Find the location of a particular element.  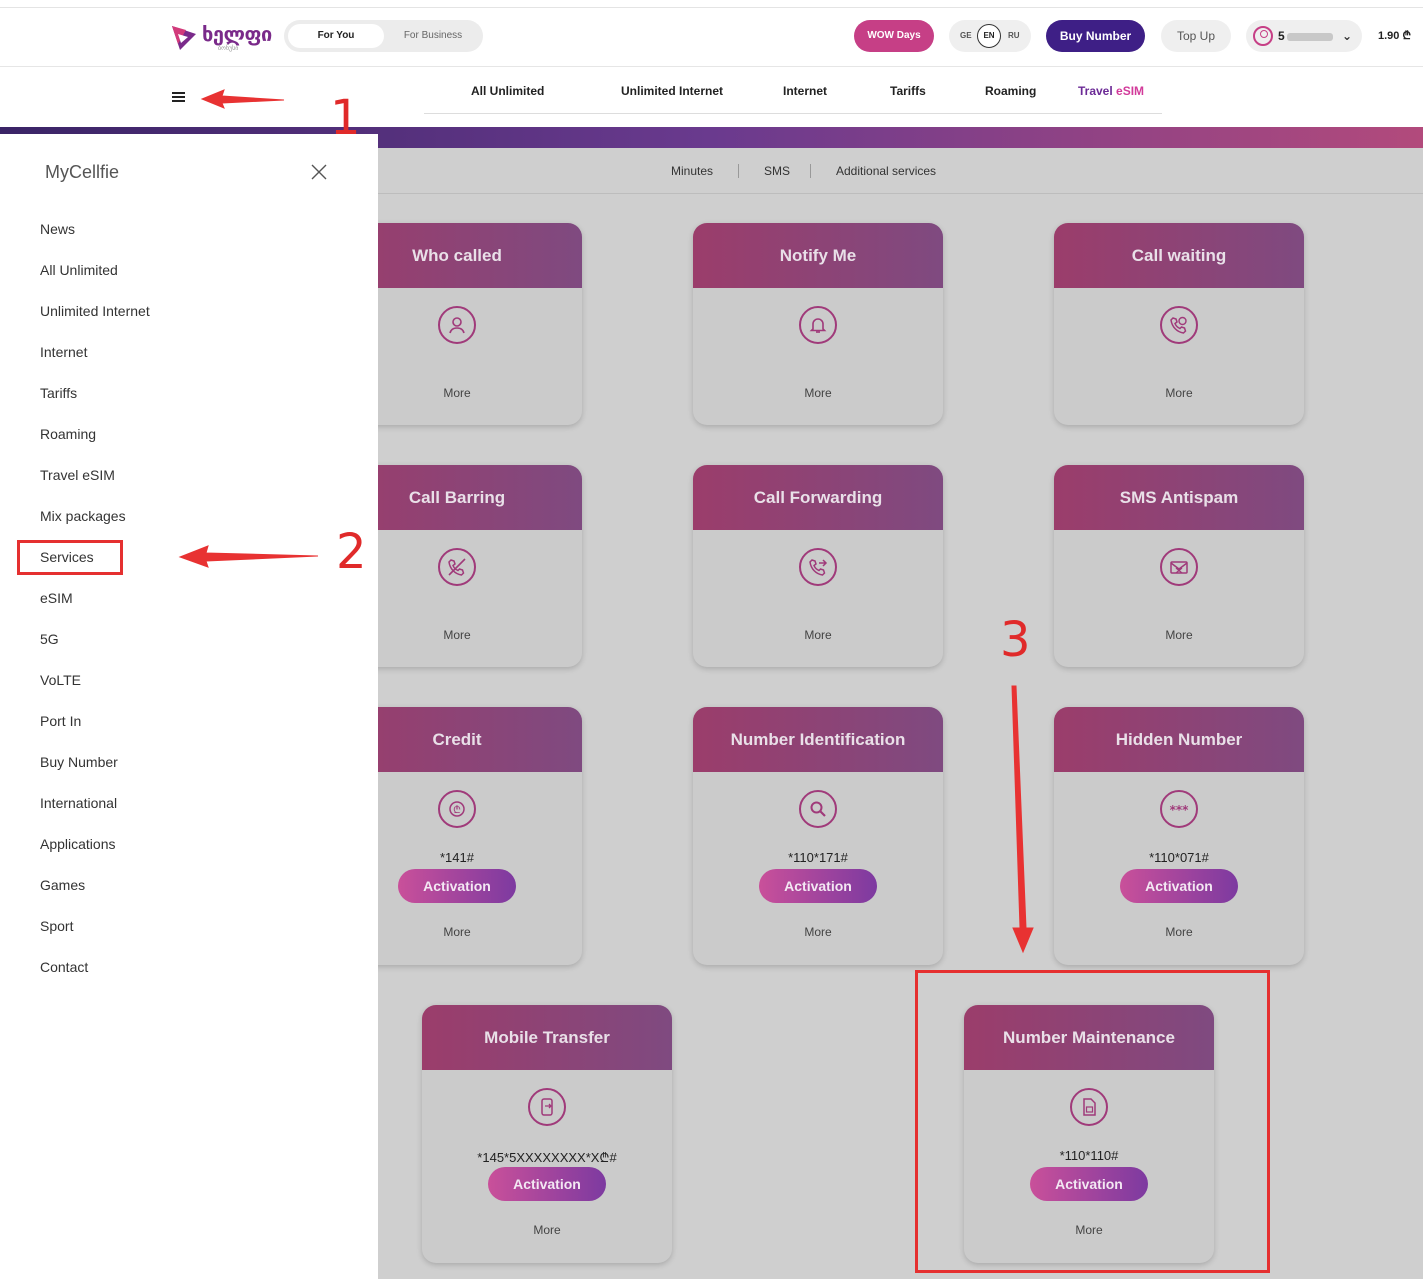

nav-all-unlimited: All Unlimited is located at coordinates (507, 91).